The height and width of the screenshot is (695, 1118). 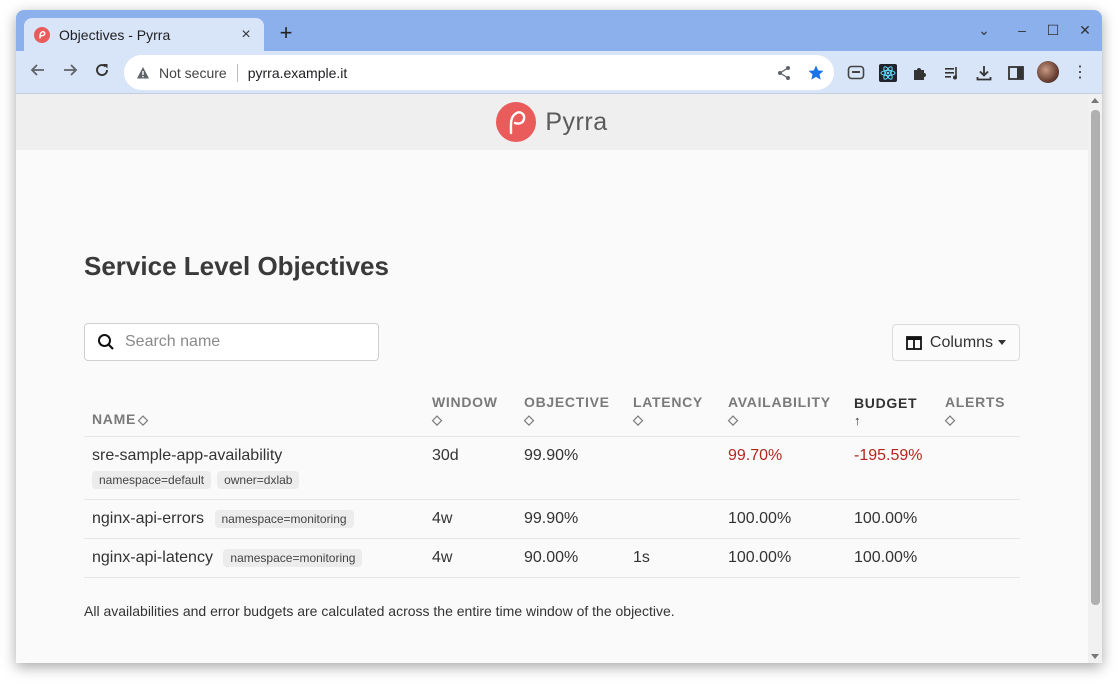 What do you see at coordinates (479, 72) in the screenshot?
I see `address-bar: Not secure pyrra.example.it` at bounding box center [479, 72].